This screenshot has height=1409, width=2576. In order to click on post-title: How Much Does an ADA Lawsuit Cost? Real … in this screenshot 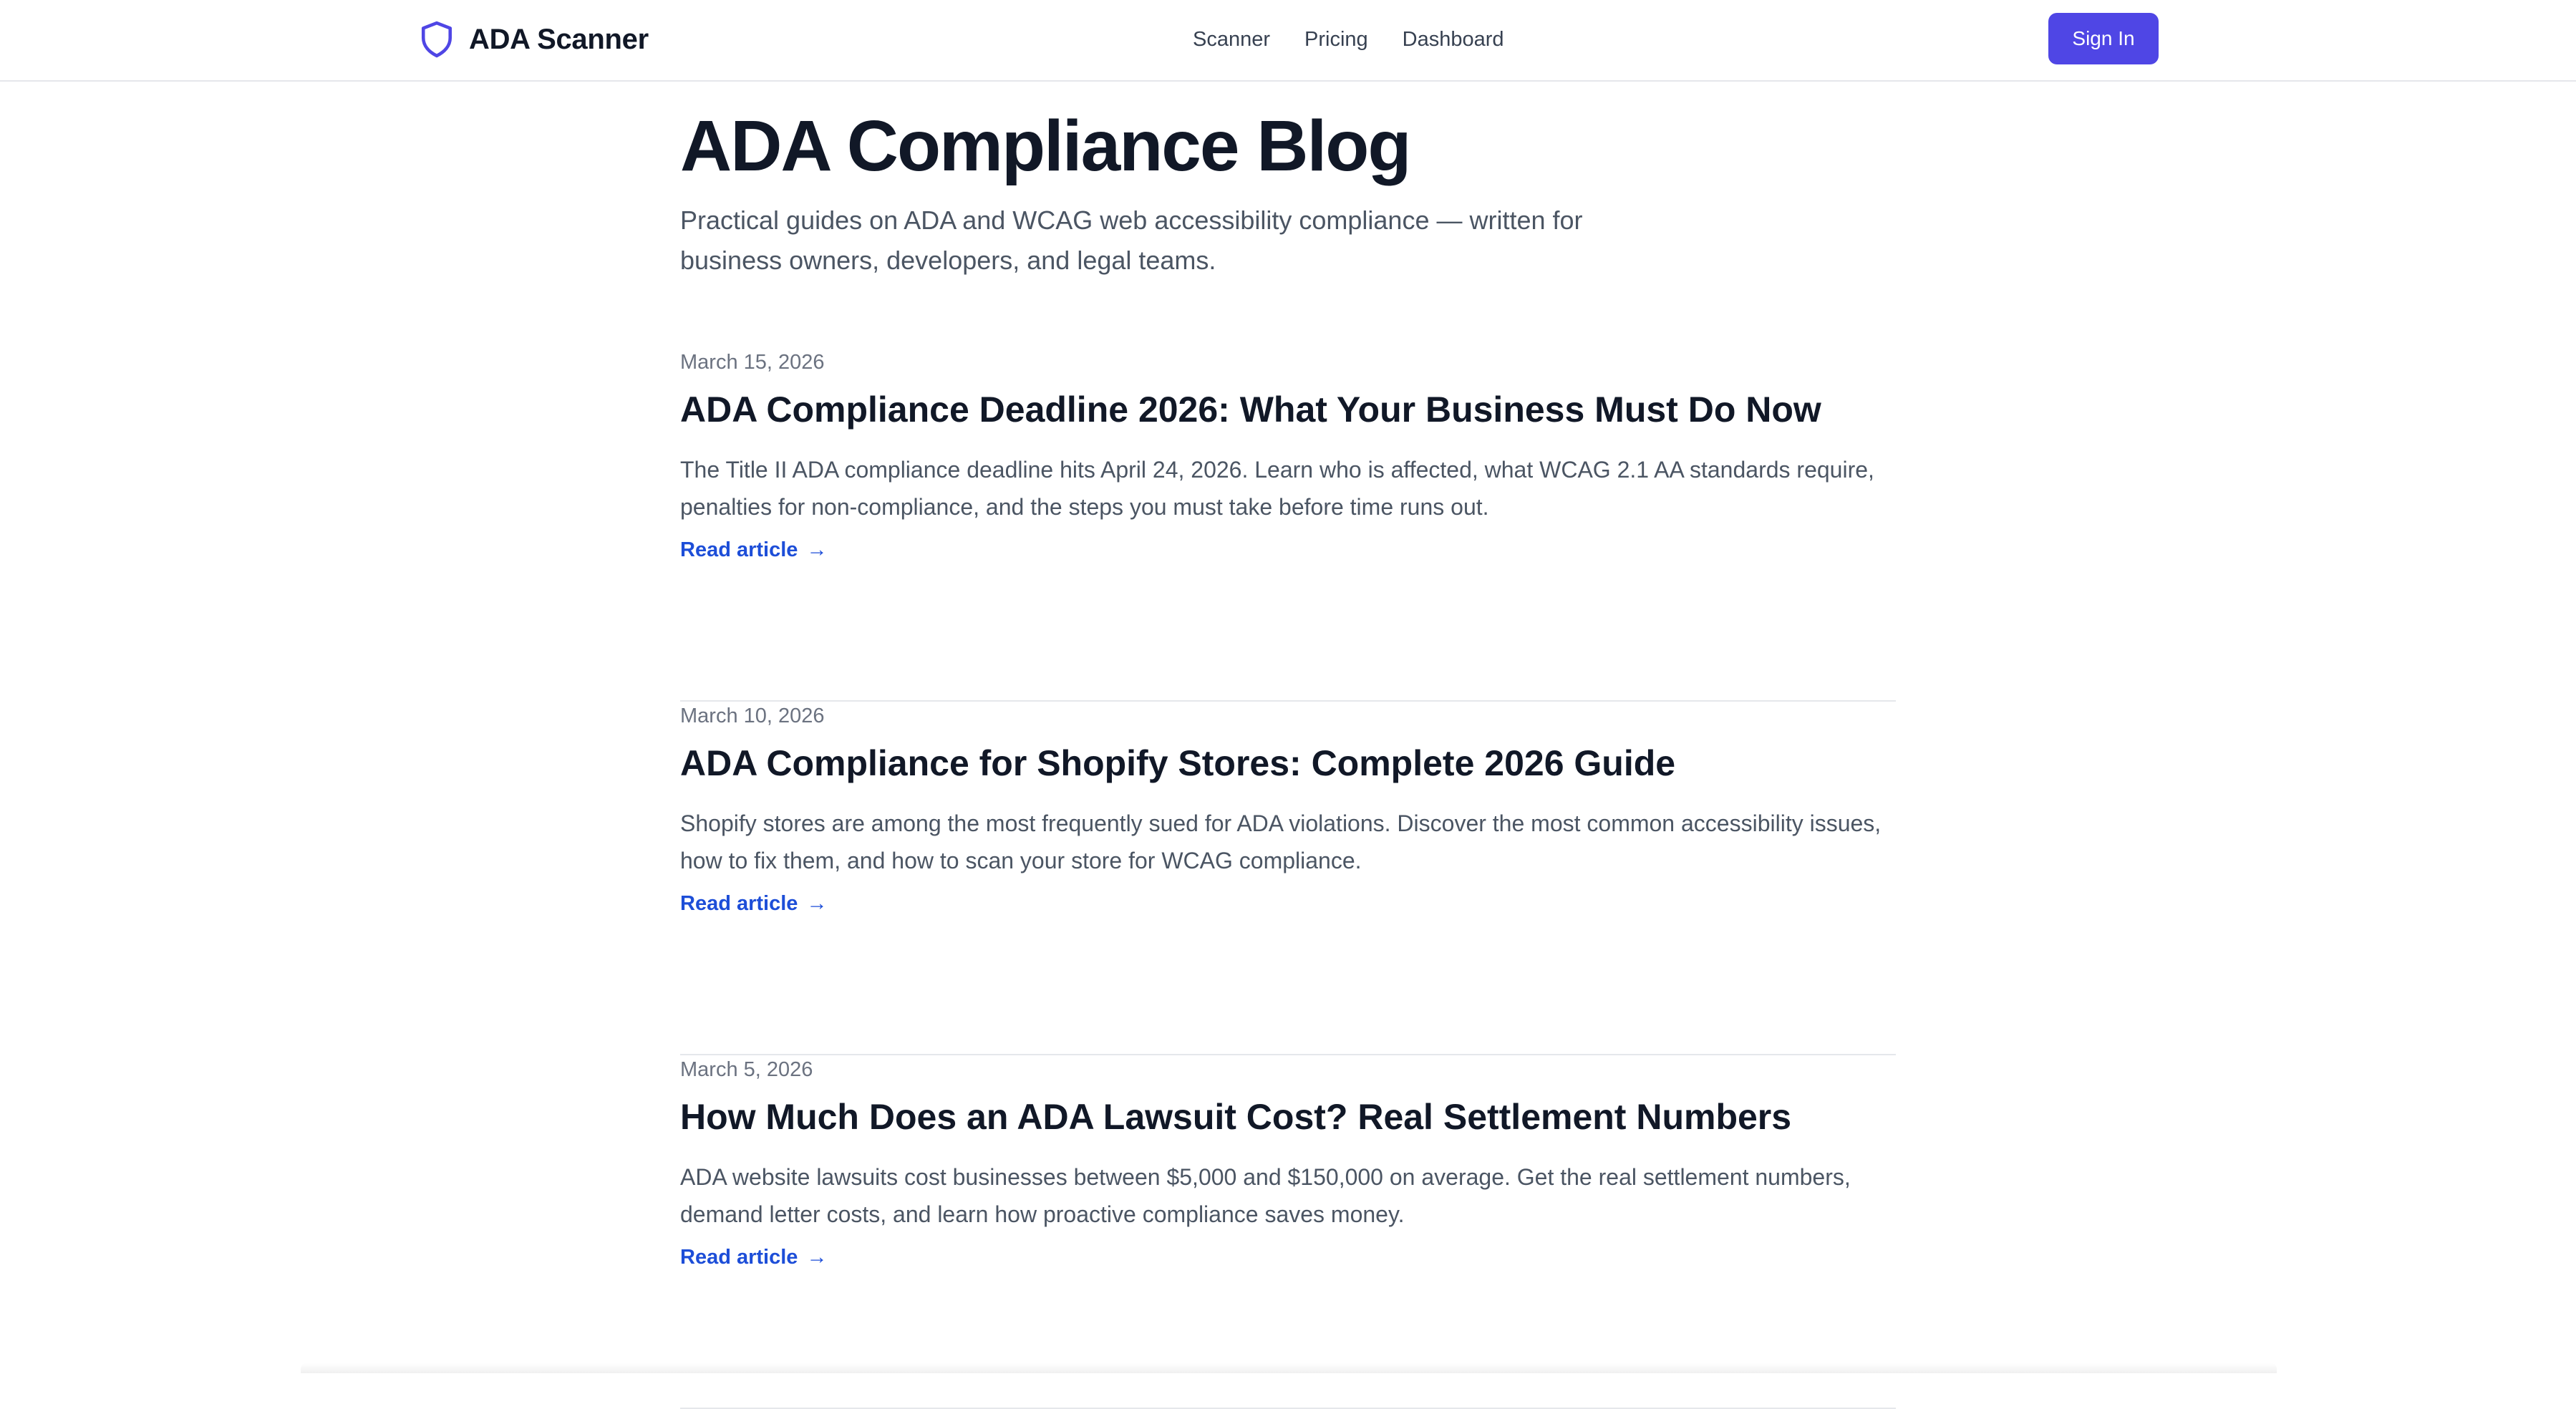, I will do `click(1235, 1117)`.